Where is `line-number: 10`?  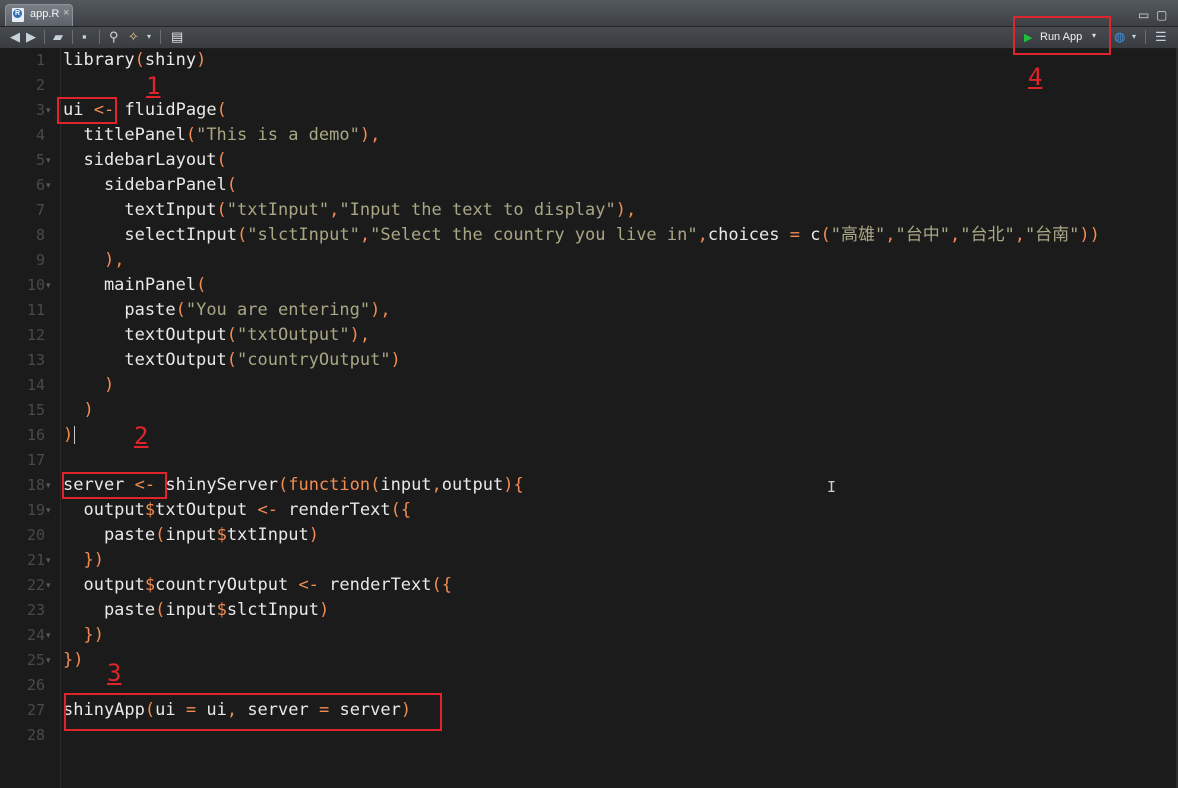 line-number: 10 is located at coordinates (35, 285).